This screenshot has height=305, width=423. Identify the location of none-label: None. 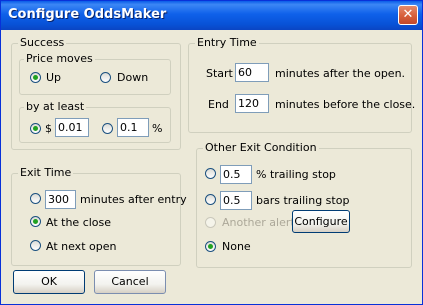
(236, 246).